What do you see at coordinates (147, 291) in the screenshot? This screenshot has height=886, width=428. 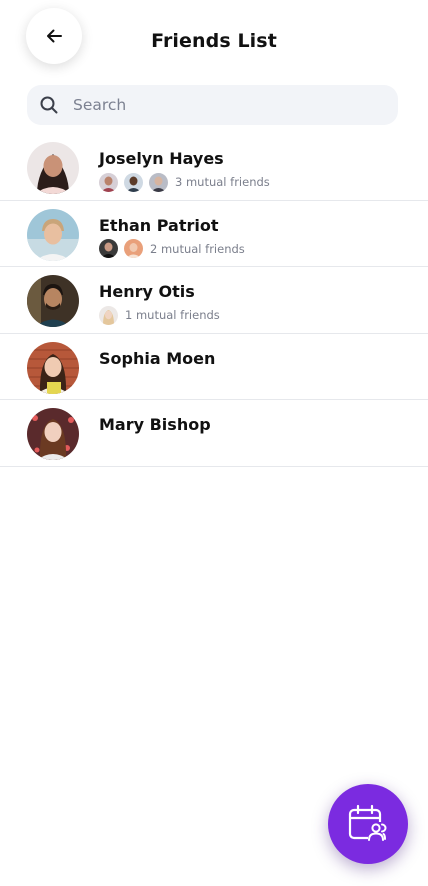 I see `friend-name: Henry Otis` at bounding box center [147, 291].